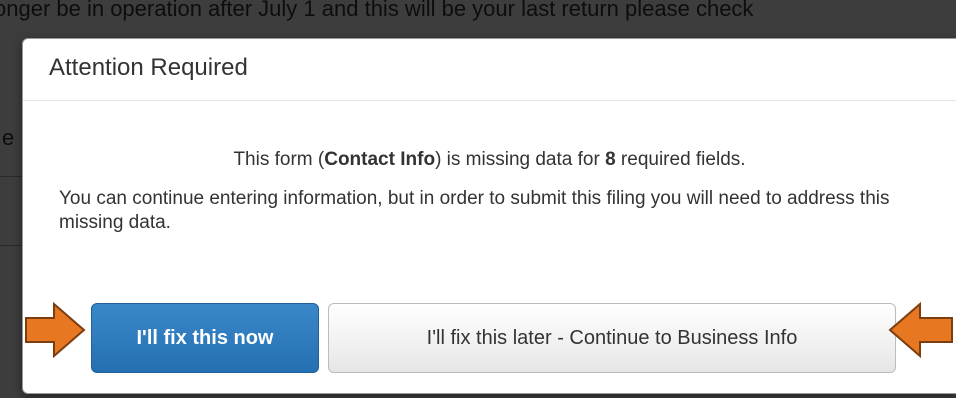 The image size is (956, 398). Describe the element at coordinates (55, 330) in the screenshot. I see `arrow-right-icon` at that location.